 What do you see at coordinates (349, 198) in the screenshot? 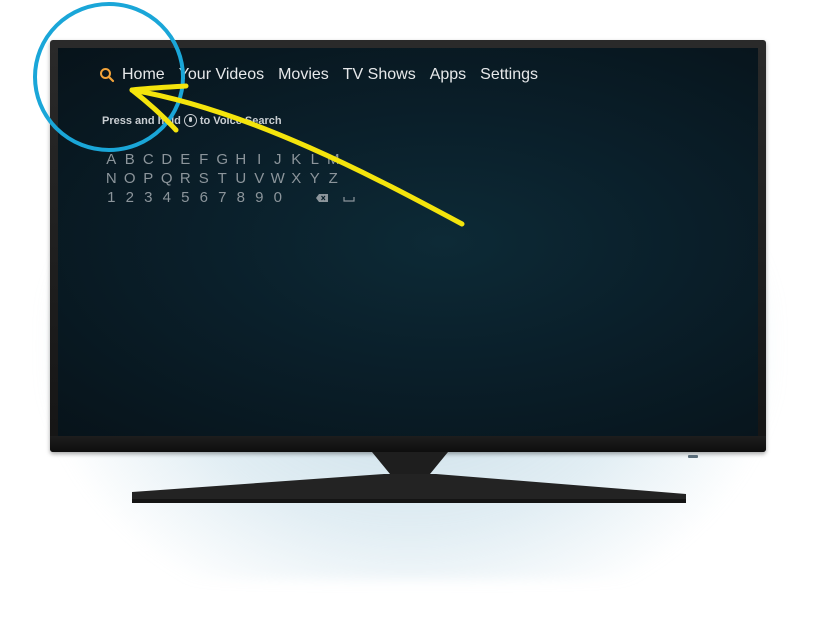
I see `space-icon` at bounding box center [349, 198].